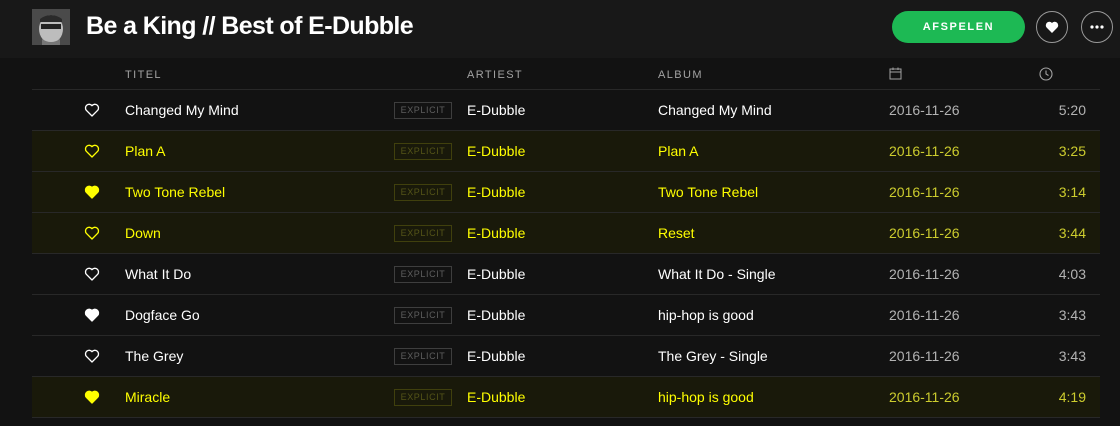 The image size is (1120, 426). I want to click on track-album: Two Tone Rebel, so click(708, 192).